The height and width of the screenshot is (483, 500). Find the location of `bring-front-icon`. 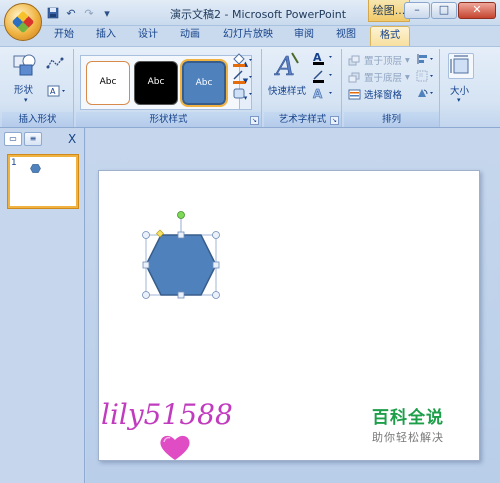

bring-front-icon is located at coordinates (354, 60).